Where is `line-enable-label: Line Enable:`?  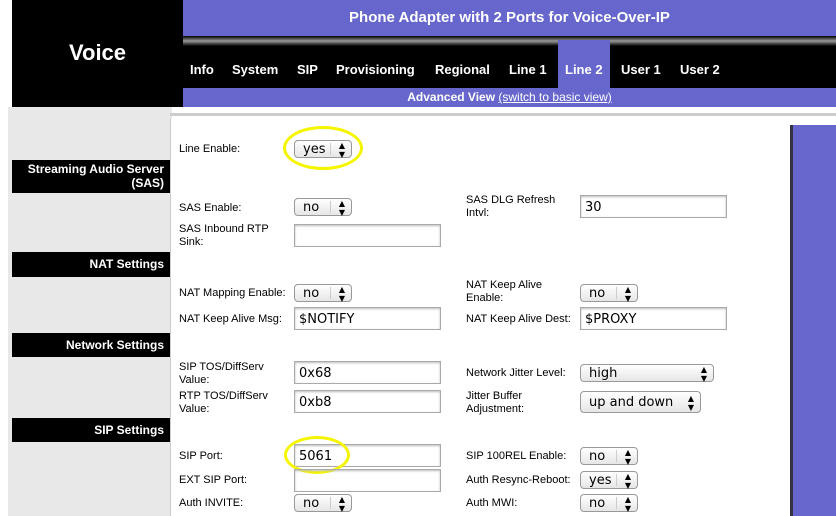 line-enable-label: Line Enable: is located at coordinates (210, 149).